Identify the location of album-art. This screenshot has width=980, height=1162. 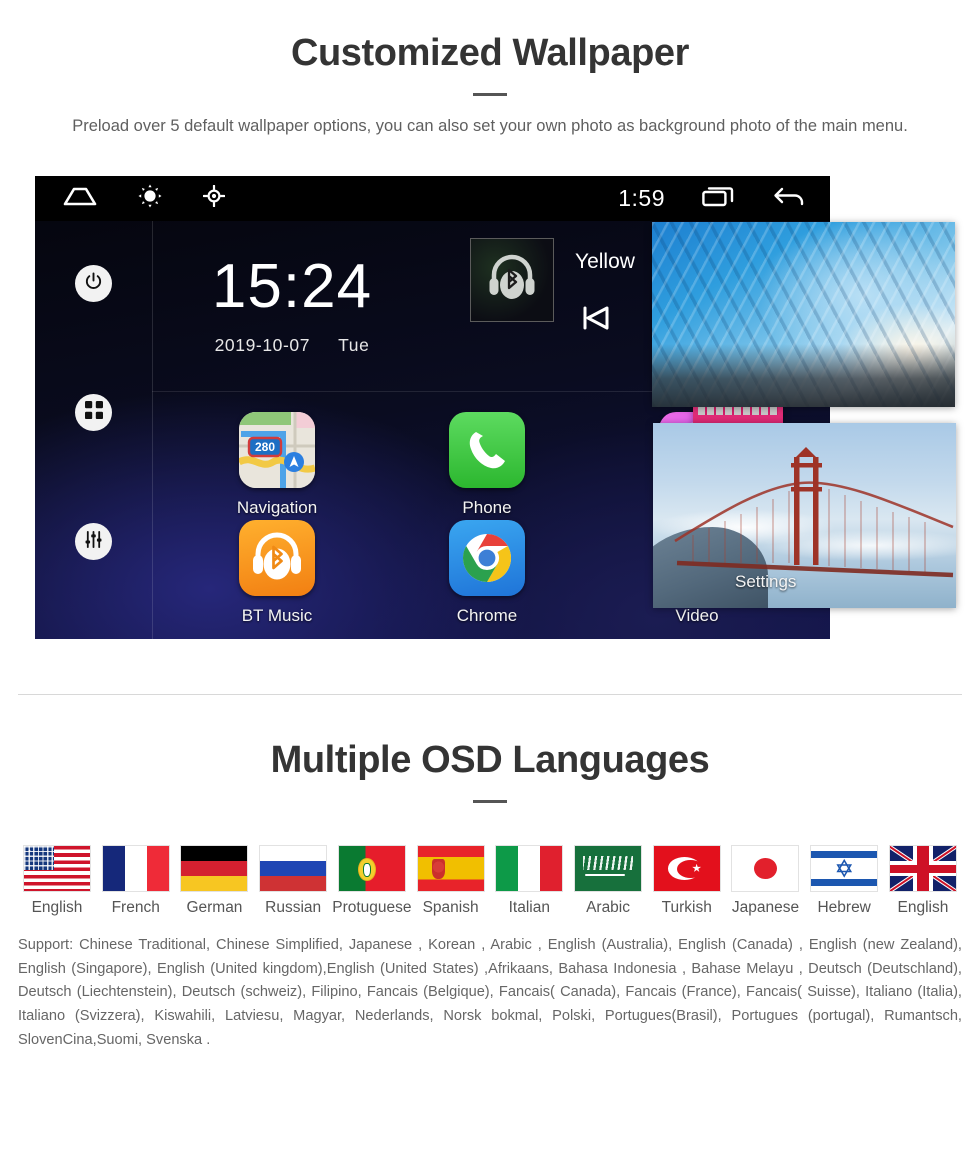
(512, 280).